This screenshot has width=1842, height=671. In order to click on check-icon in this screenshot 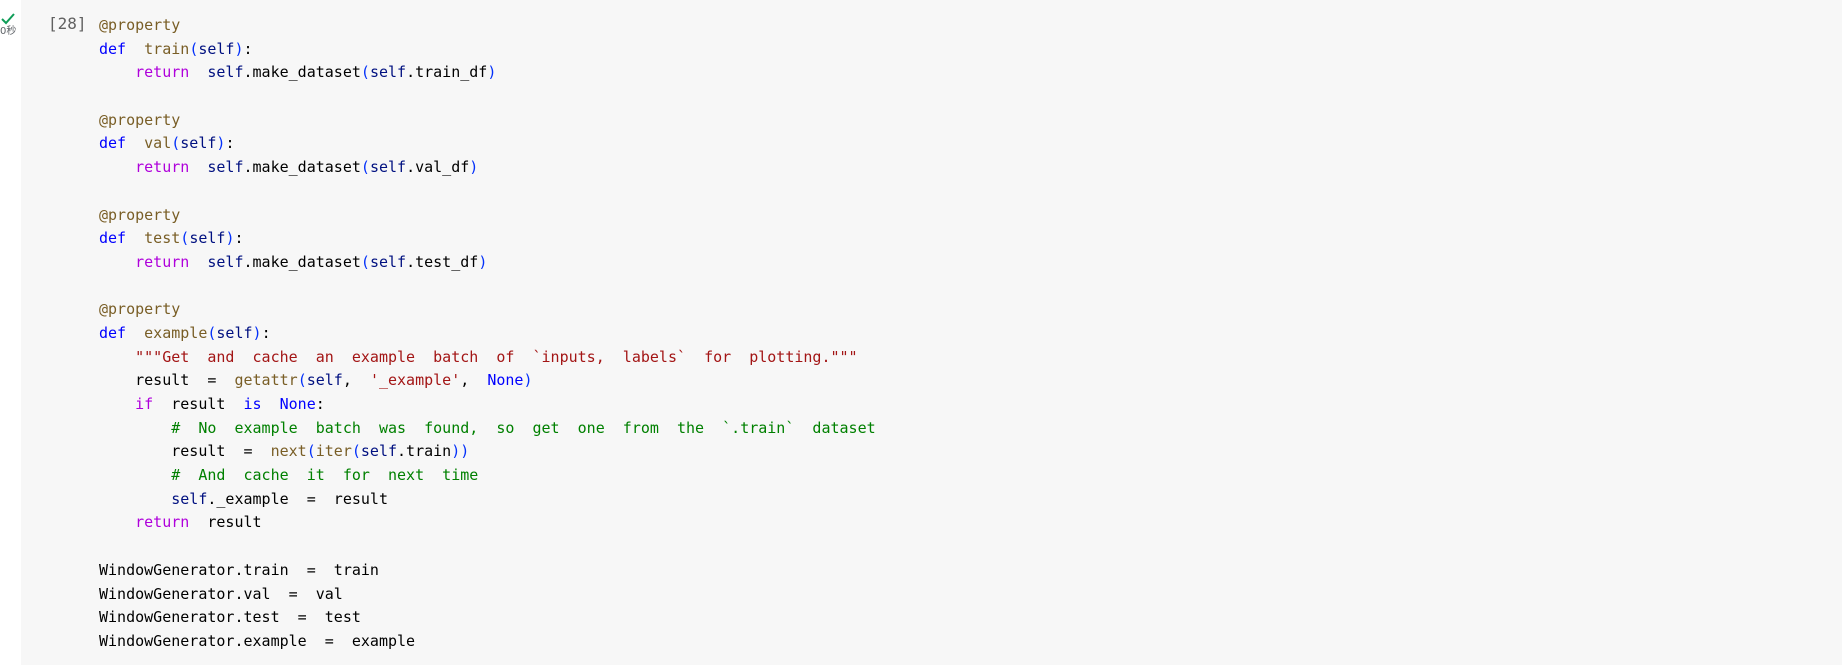, I will do `click(8, 19)`.